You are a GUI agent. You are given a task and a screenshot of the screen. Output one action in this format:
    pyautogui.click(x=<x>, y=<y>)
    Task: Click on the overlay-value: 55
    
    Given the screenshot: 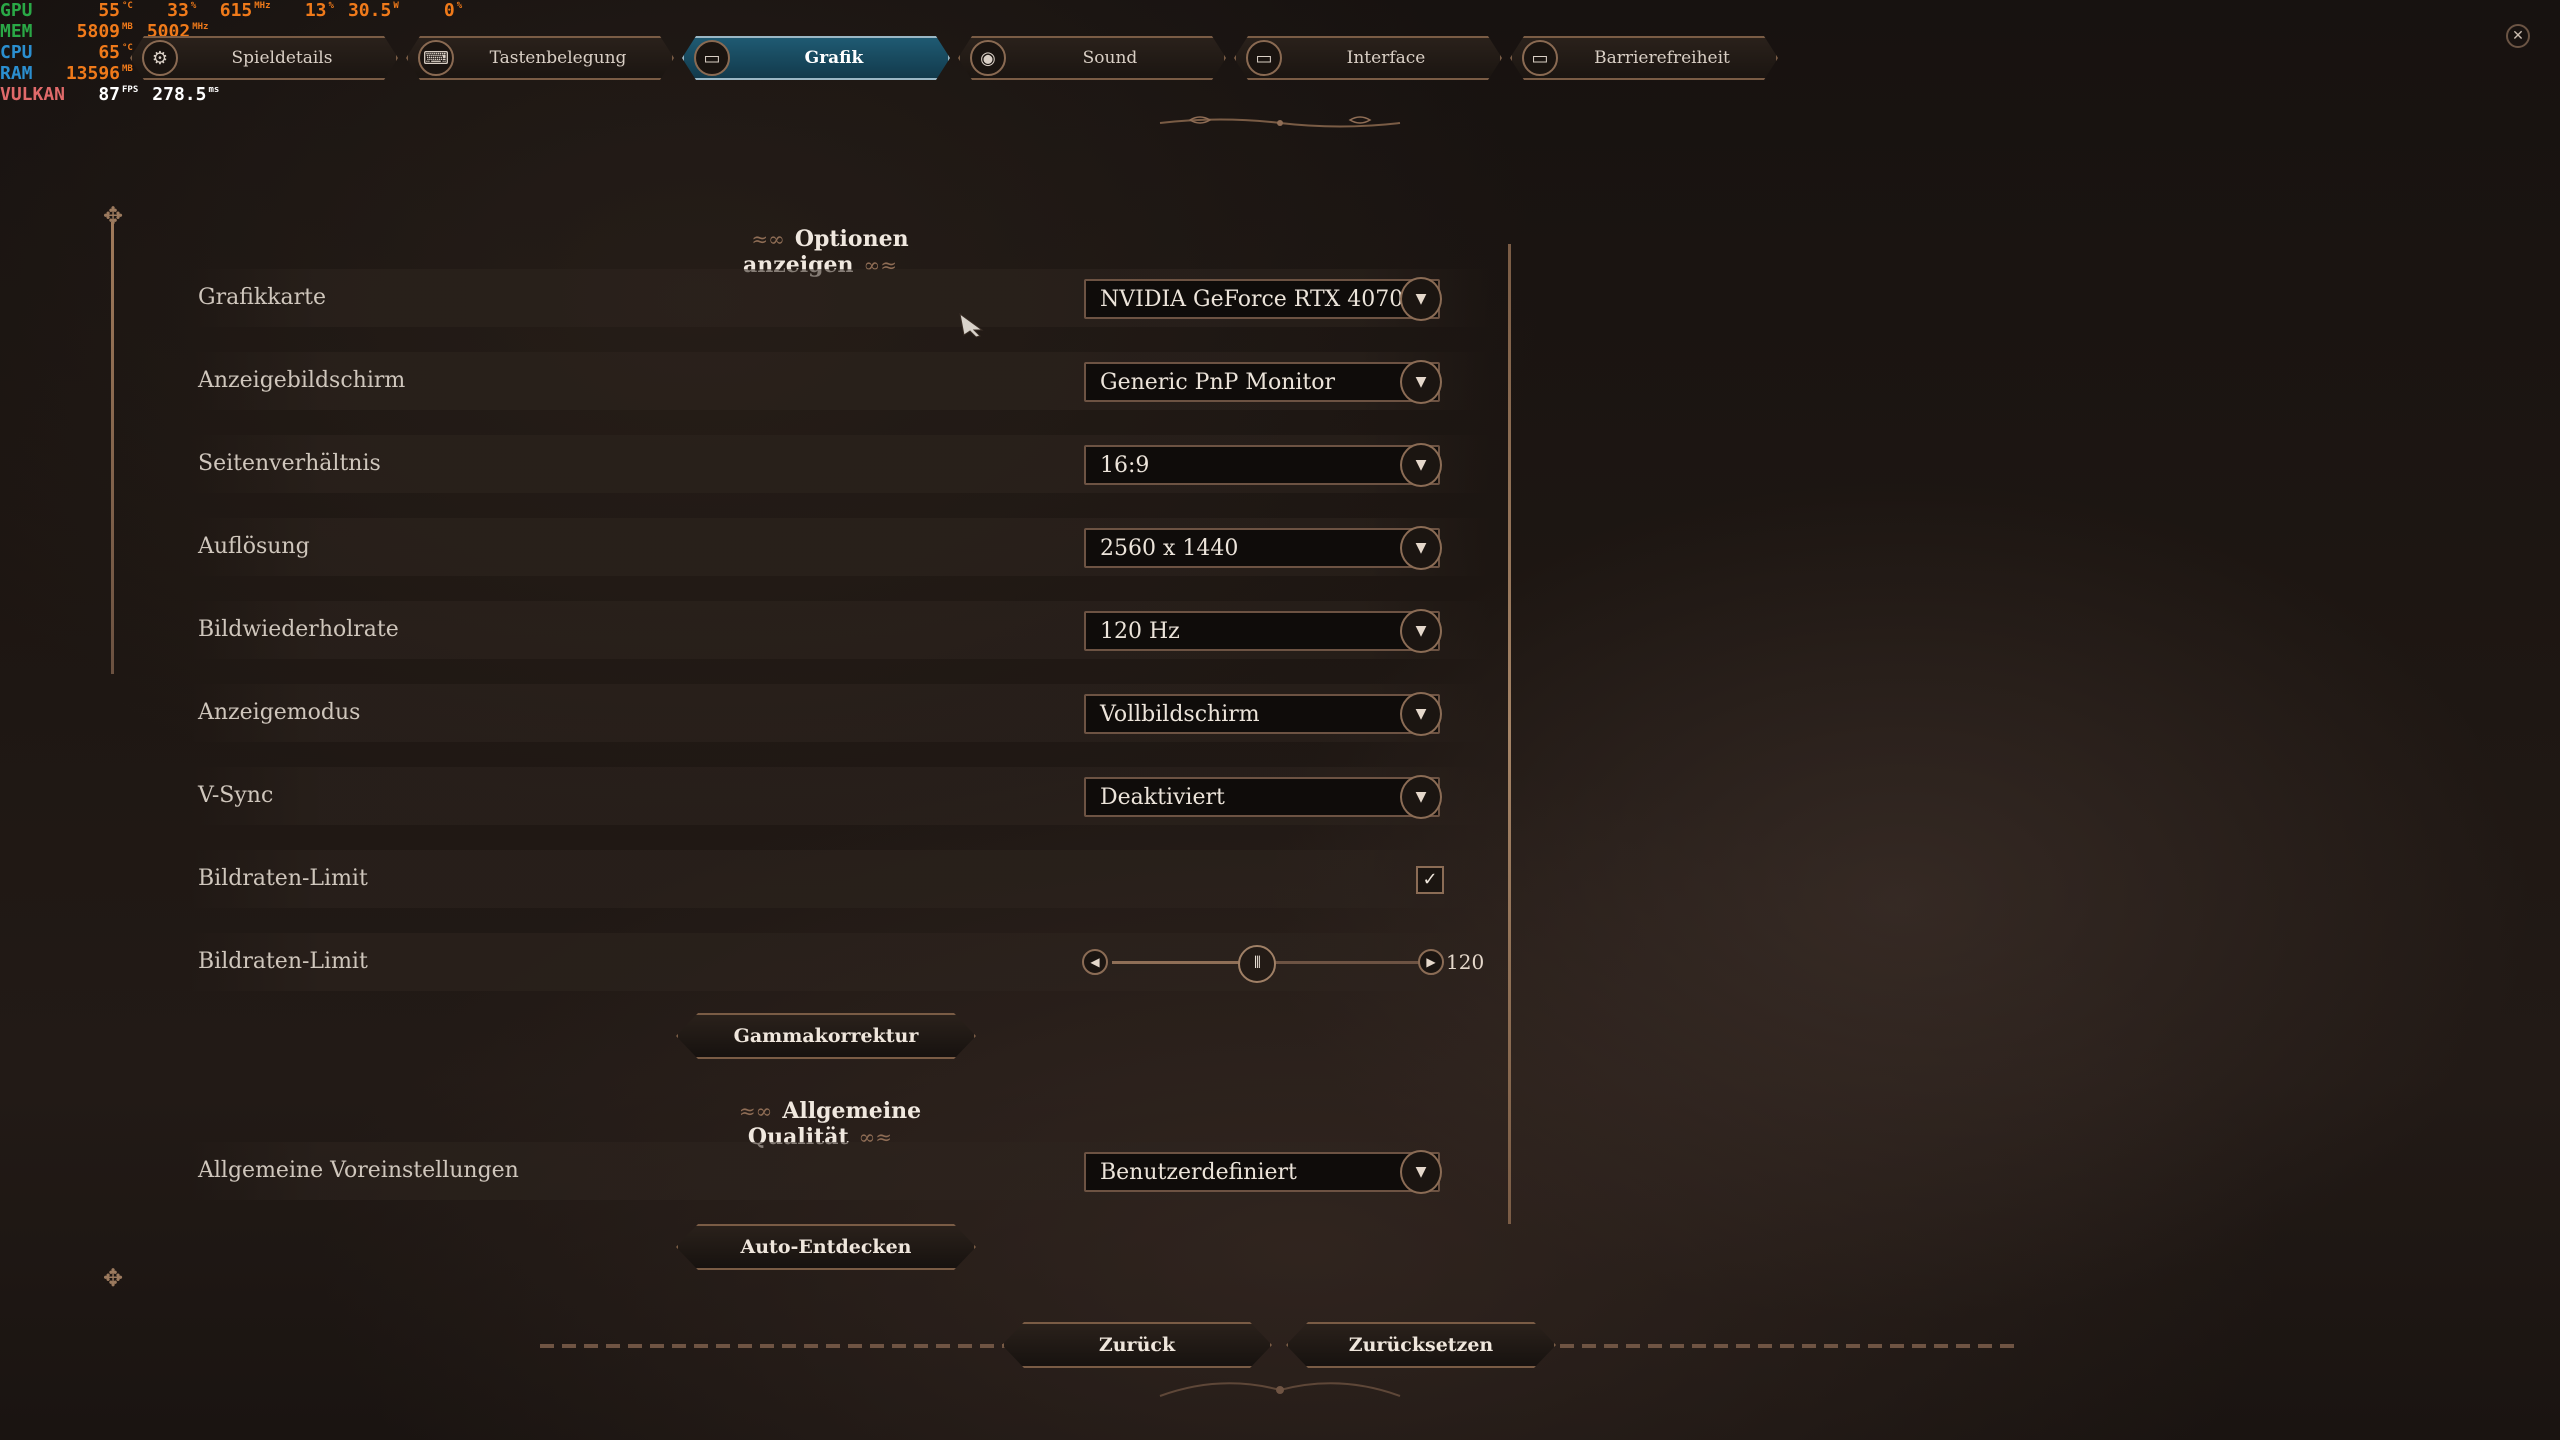 What is the action you would take?
    pyautogui.click(x=109, y=10)
    